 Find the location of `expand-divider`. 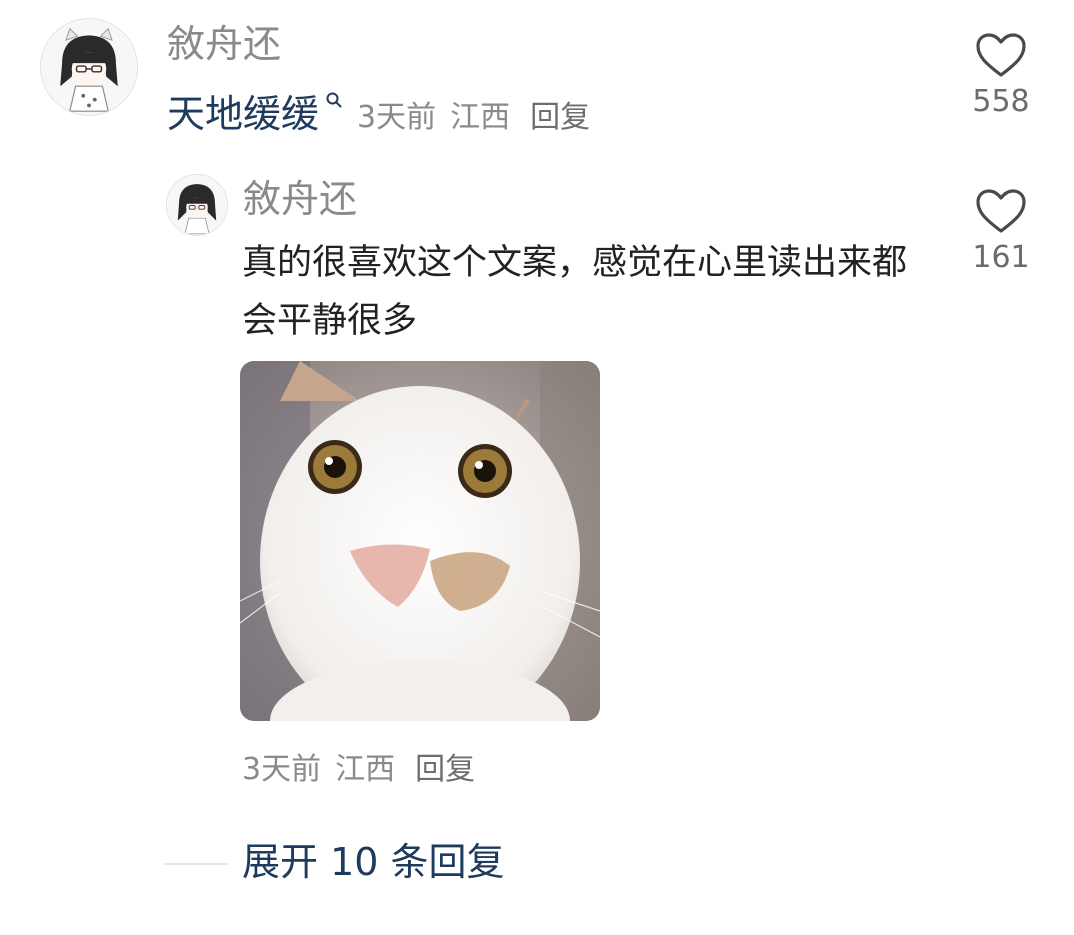

expand-divider is located at coordinates (196, 864).